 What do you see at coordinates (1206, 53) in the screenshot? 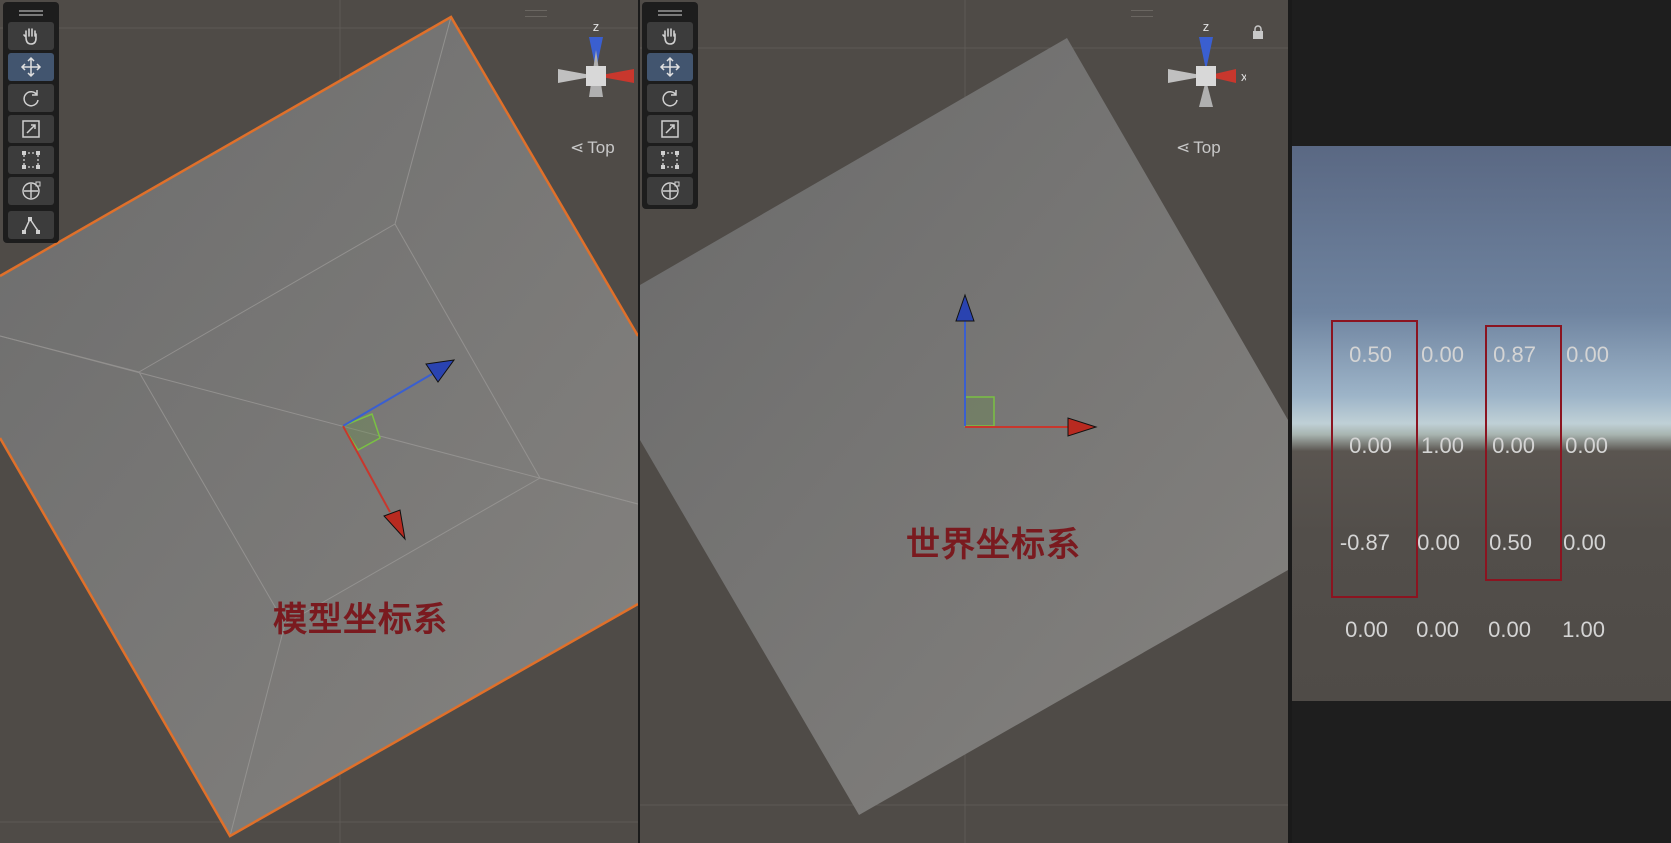
I see `gizmo-z-cone` at bounding box center [1206, 53].